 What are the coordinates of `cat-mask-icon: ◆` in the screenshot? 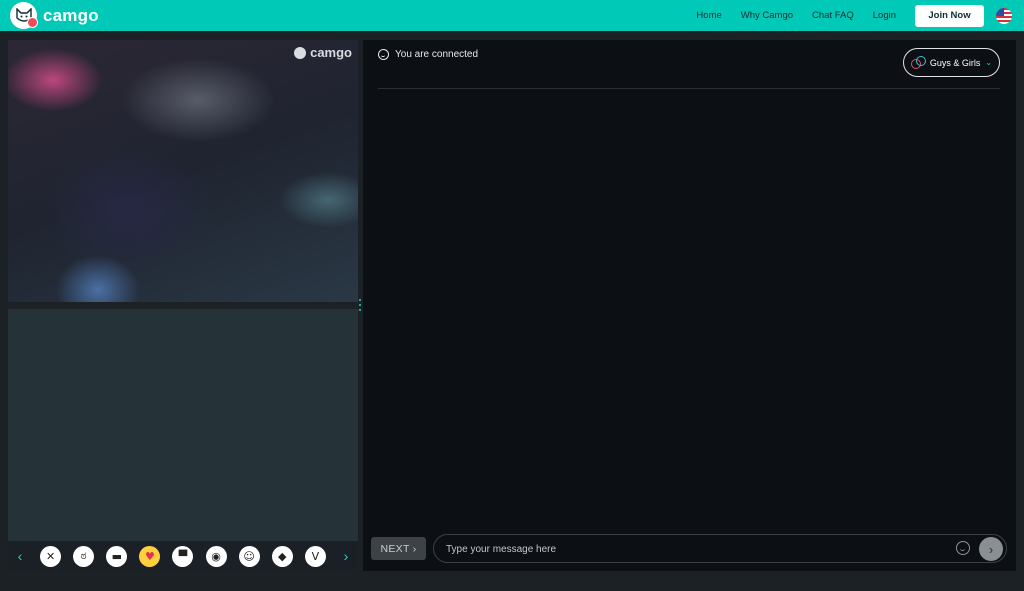 It's located at (282, 556).